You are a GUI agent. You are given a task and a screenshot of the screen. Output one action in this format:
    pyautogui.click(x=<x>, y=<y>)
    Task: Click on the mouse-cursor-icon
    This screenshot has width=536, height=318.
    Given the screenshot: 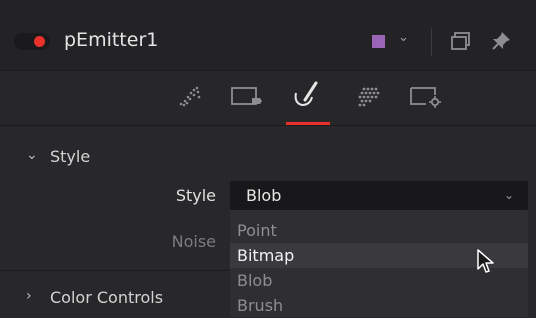 What is the action you would take?
    pyautogui.click(x=485, y=261)
    